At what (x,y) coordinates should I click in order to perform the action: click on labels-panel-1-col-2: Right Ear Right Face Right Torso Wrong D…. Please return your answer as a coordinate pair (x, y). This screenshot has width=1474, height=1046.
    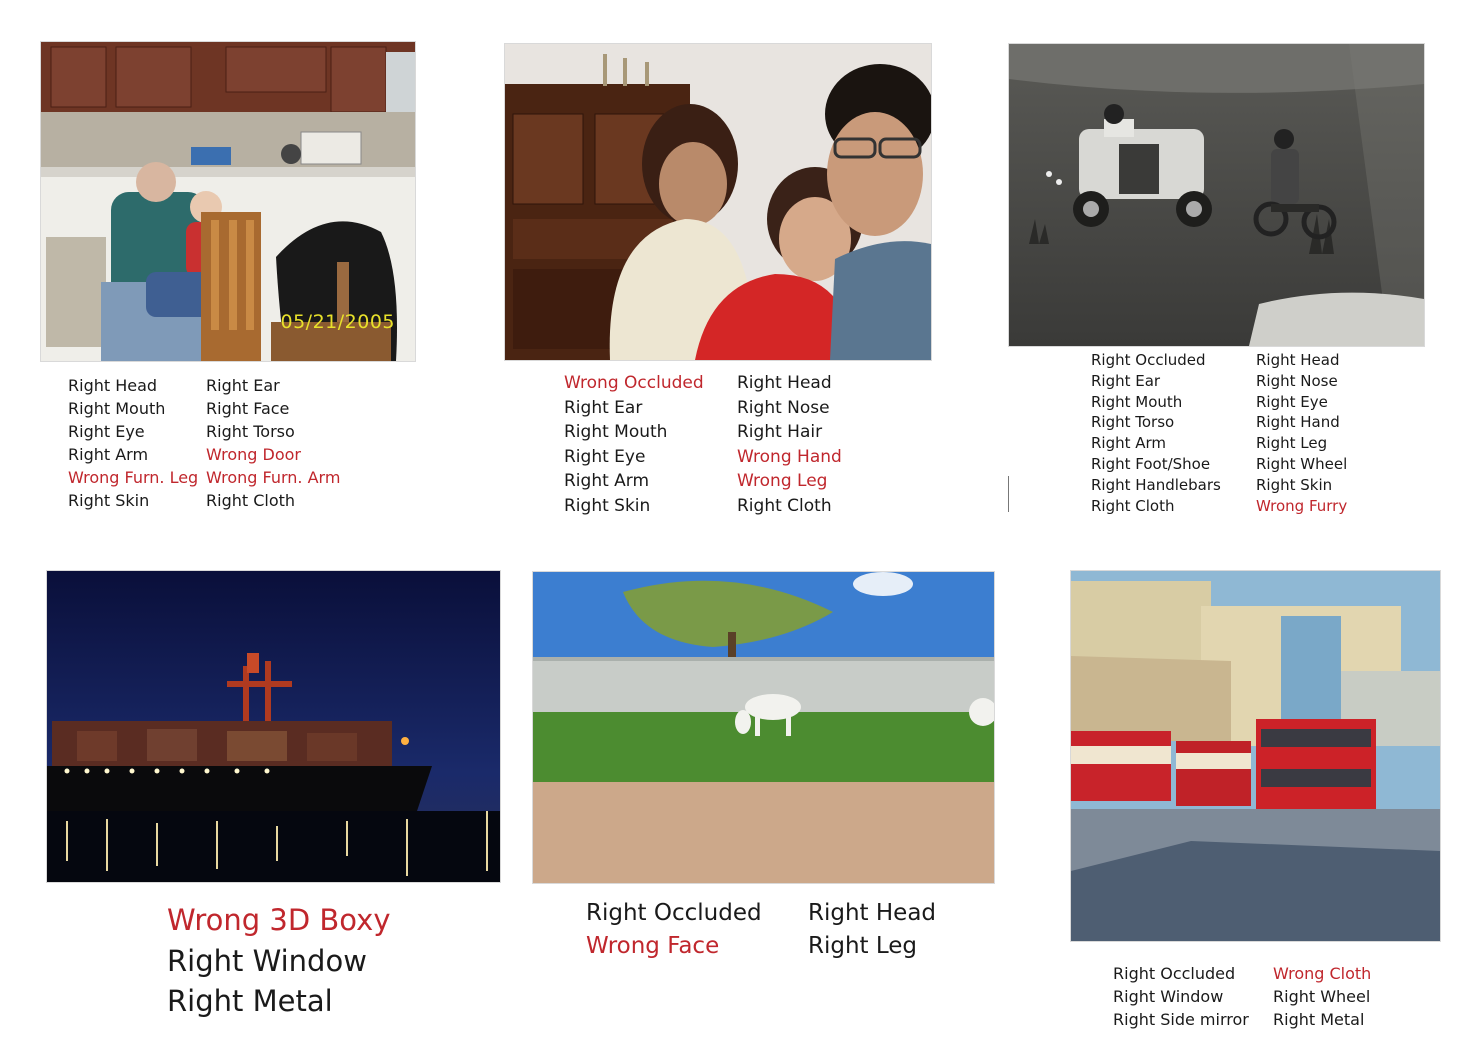
    Looking at the image, I should click on (273, 443).